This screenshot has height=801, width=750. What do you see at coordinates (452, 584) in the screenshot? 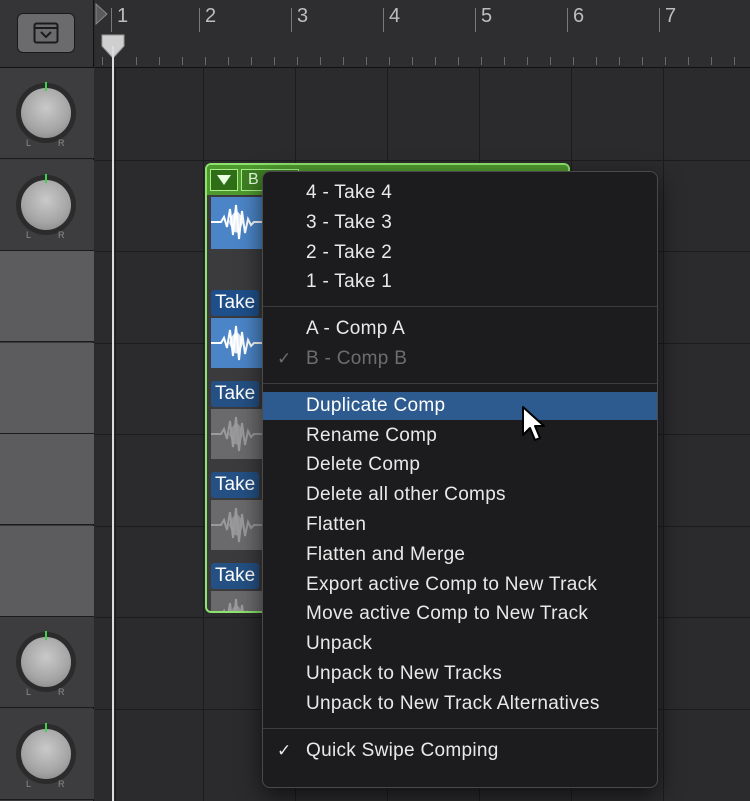
I see `menu-item-label: Export active Comp to New Track` at bounding box center [452, 584].